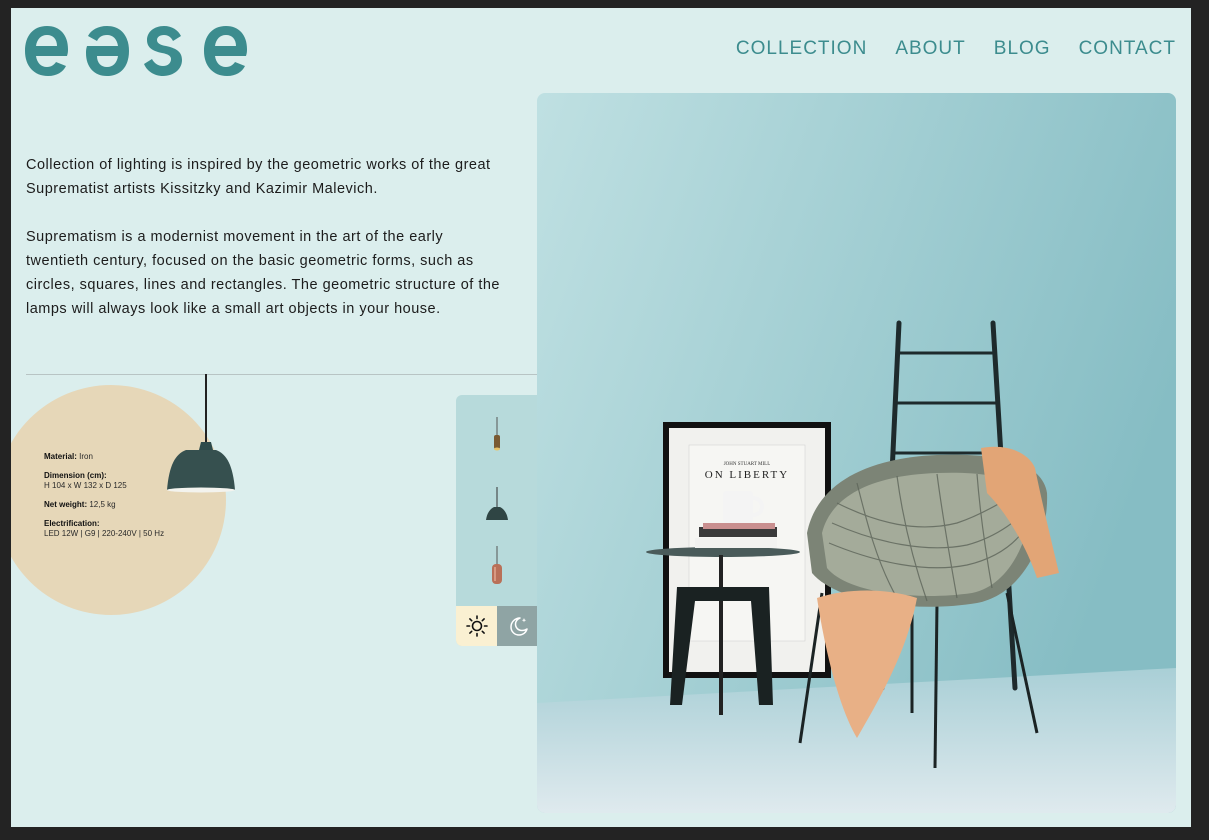 This screenshot has width=1209, height=840. What do you see at coordinates (86, 456) in the screenshot?
I see `spec-material-value: Iron` at bounding box center [86, 456].